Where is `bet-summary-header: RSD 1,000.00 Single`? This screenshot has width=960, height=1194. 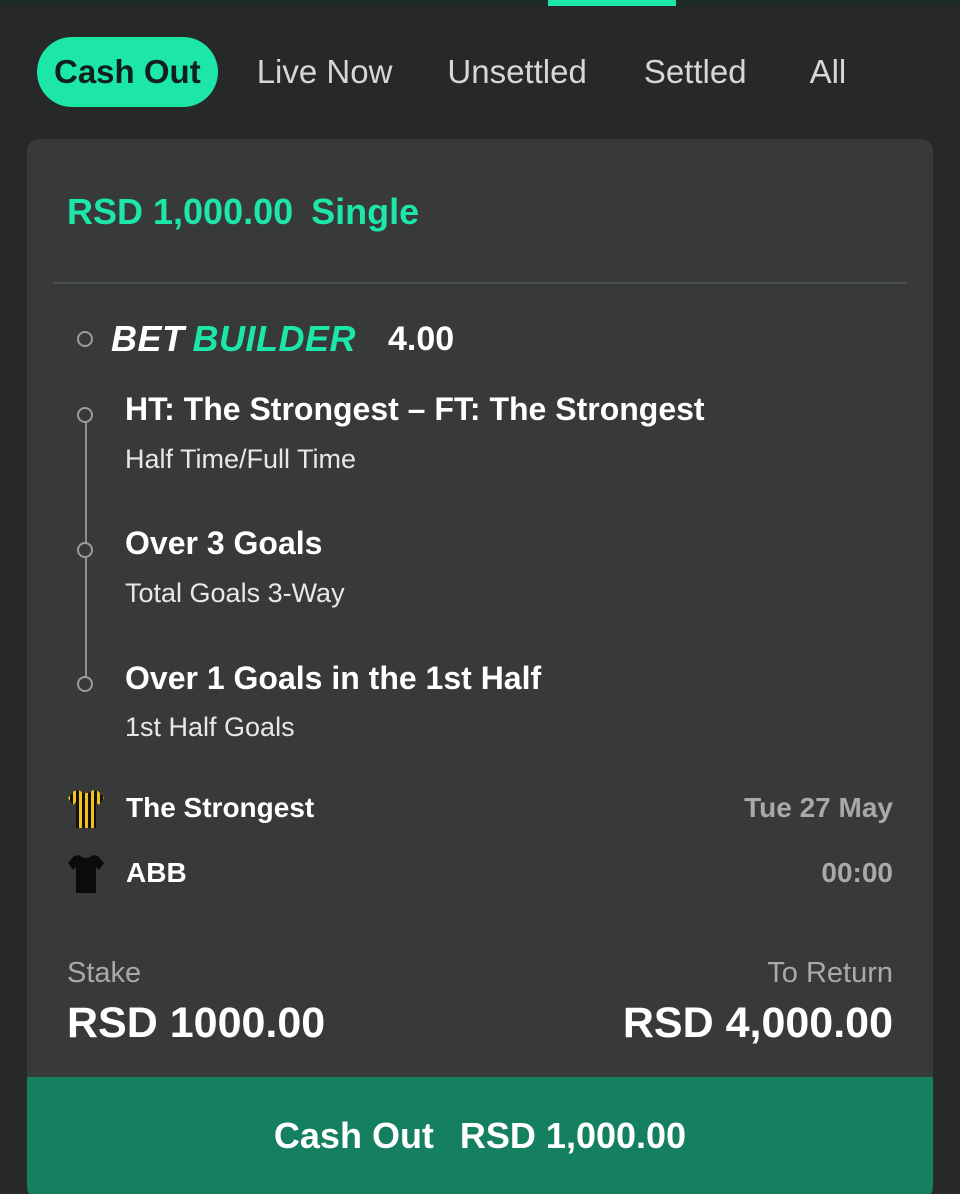
bet-summary-header: RSD 1,000.00 Single is located at coordinates (243, 212).